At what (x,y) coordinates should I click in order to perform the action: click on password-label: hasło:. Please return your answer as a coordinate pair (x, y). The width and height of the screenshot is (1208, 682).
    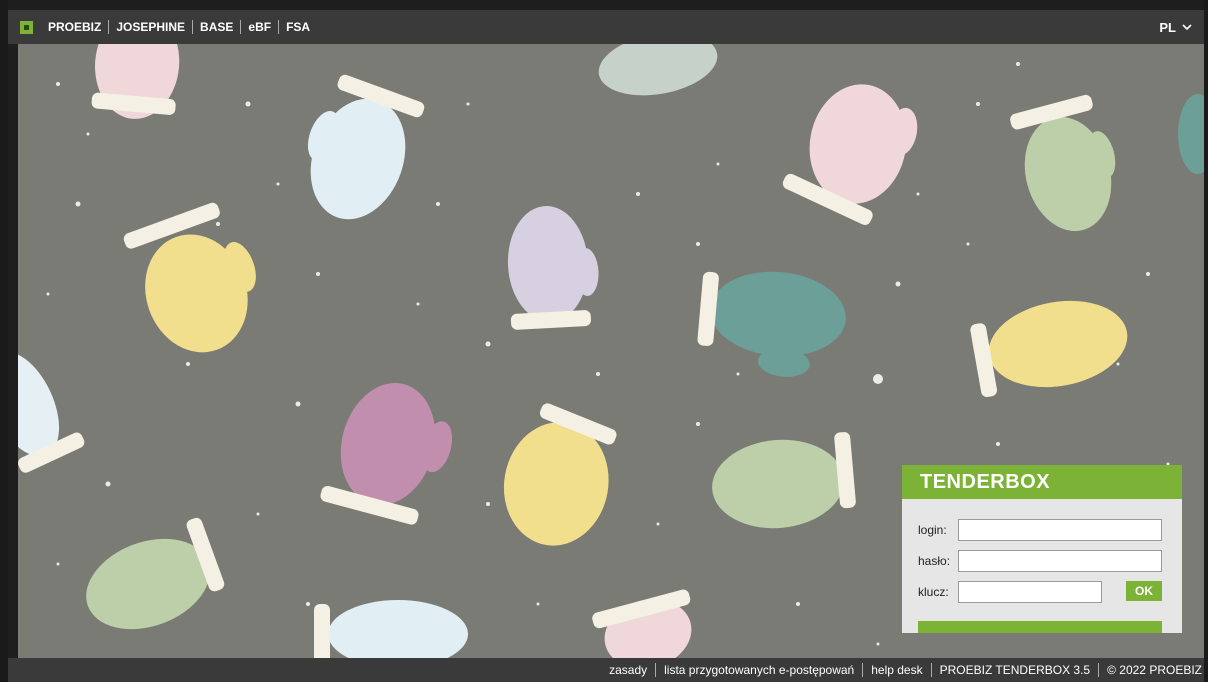
    Looking at the image, I should click on (934, 561).